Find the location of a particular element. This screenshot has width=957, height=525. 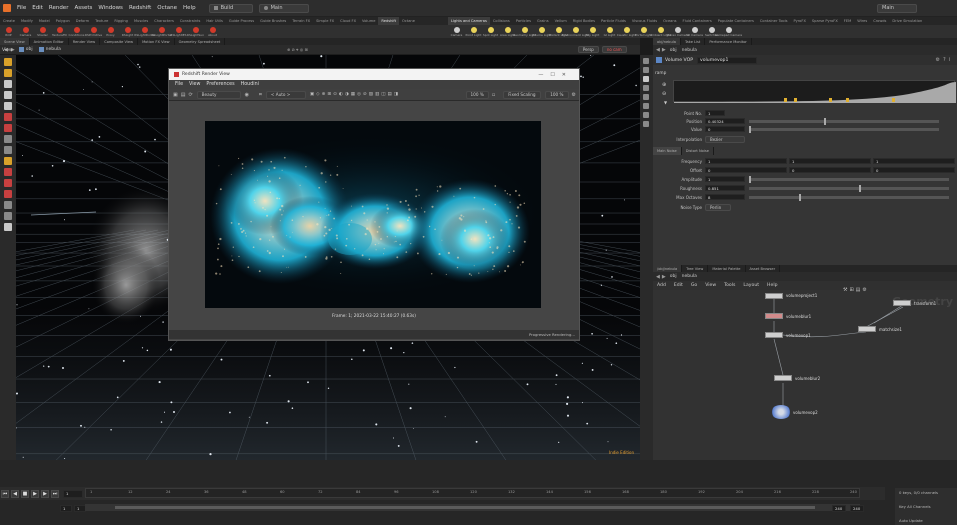

interpolation-select: Bezier is located at coordinates (725, 139).